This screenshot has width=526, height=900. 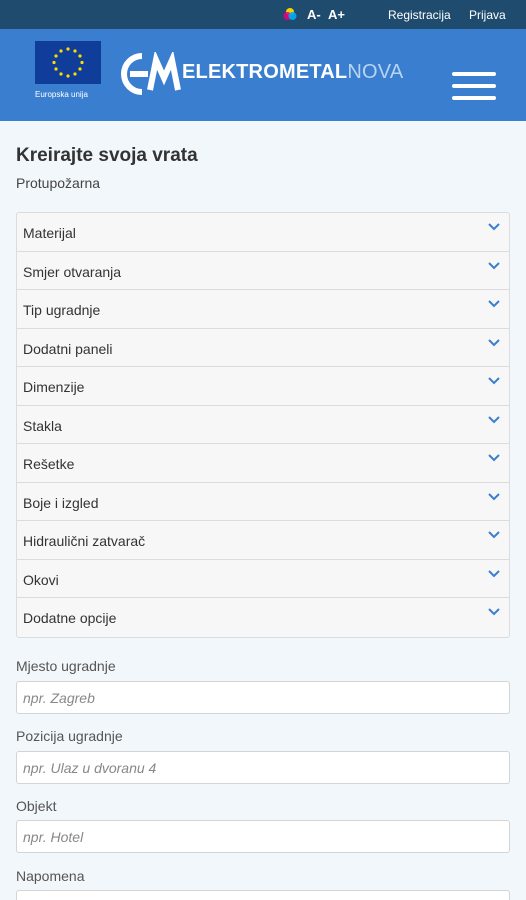 What do you see at coordinates (84, 541) in the screenshot?
I see `accordion-label: Hidraulični zatvarač` at bounding box center [84, 541].